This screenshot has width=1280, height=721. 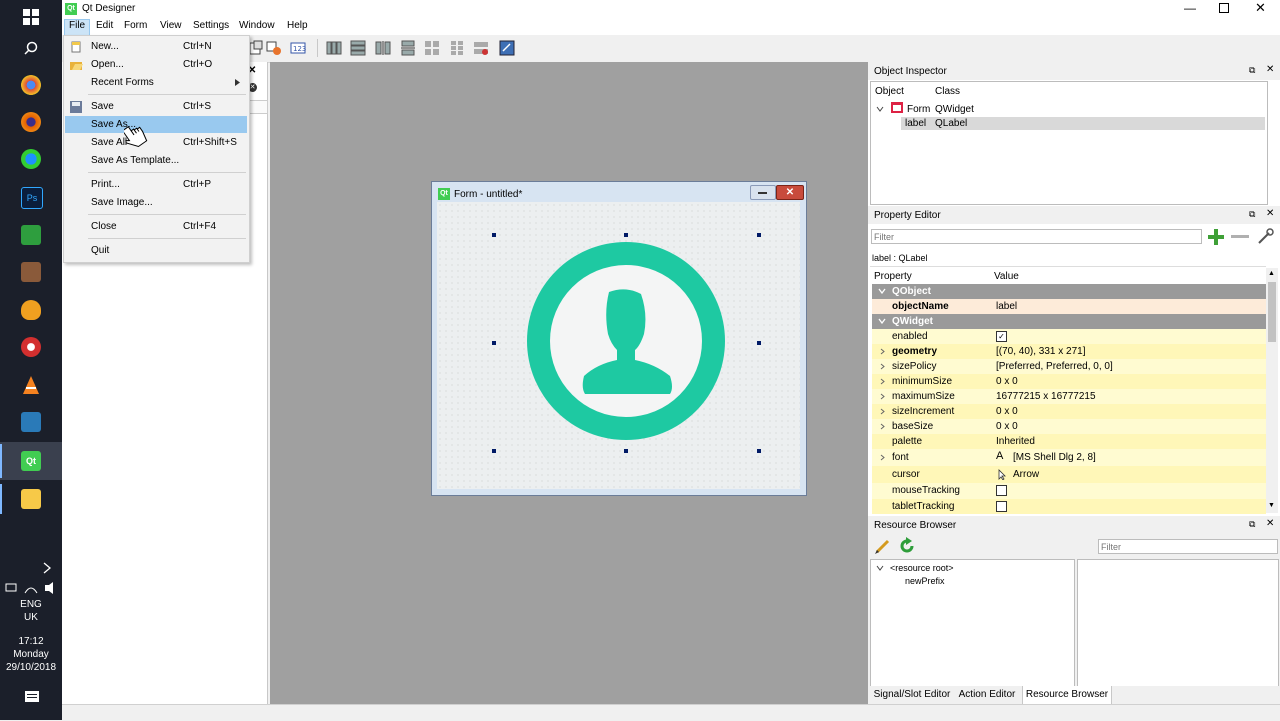 What do you see at coordinates (1188, 546) in the screenshot?
I see `resource-filter-input` at bounding box center [1188, 546].